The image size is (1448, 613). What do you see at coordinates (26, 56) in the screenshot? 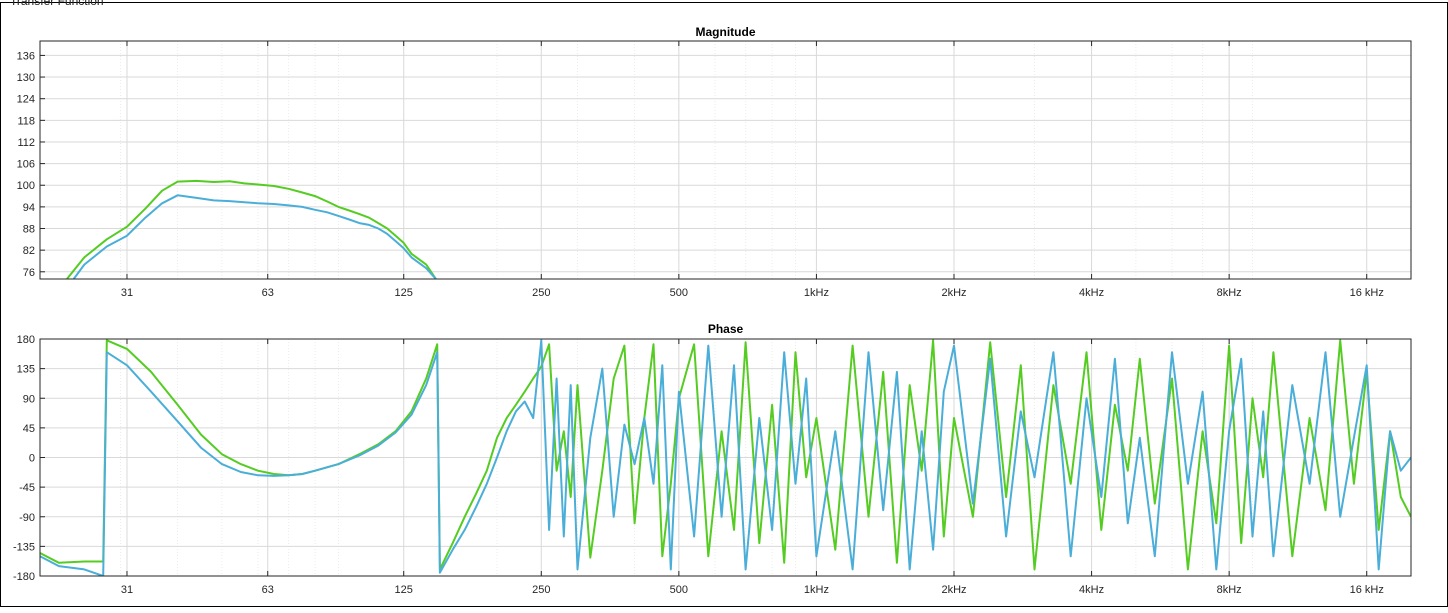
I see `y-tick-label: 136` at bounding box center [26, 56].